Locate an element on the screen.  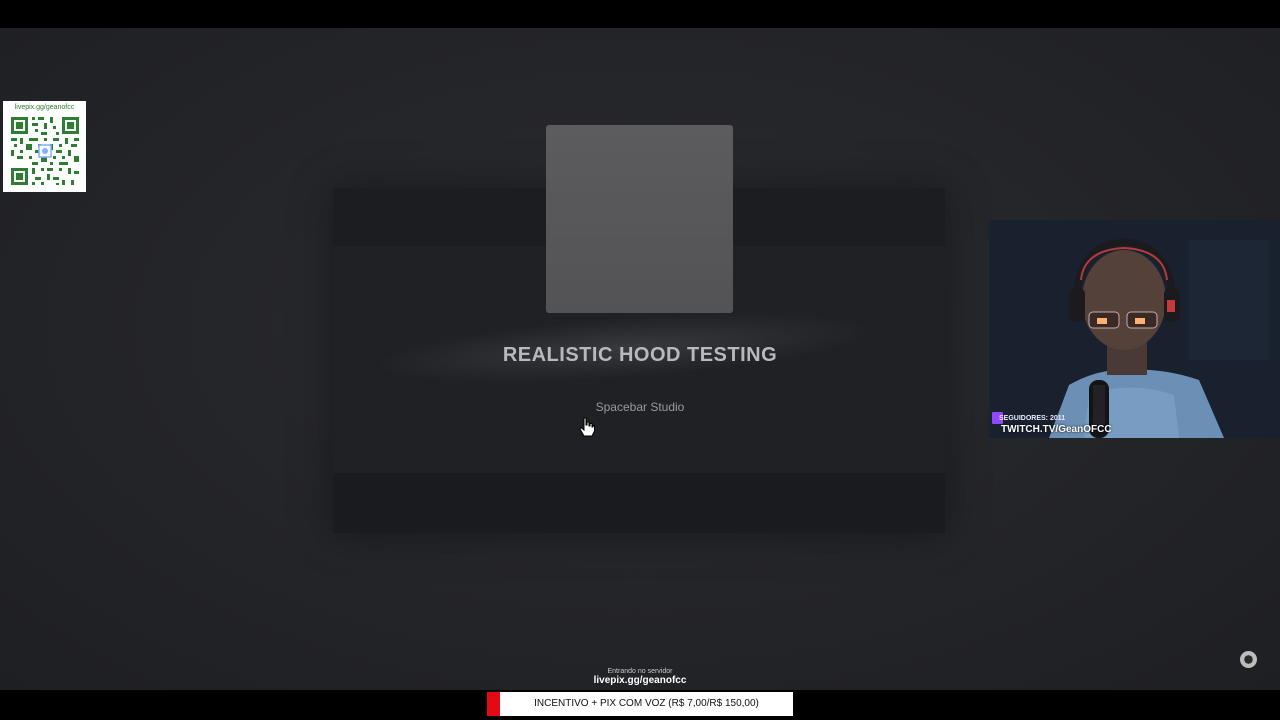
game-thumbnail is located at coordinates (639, 219).